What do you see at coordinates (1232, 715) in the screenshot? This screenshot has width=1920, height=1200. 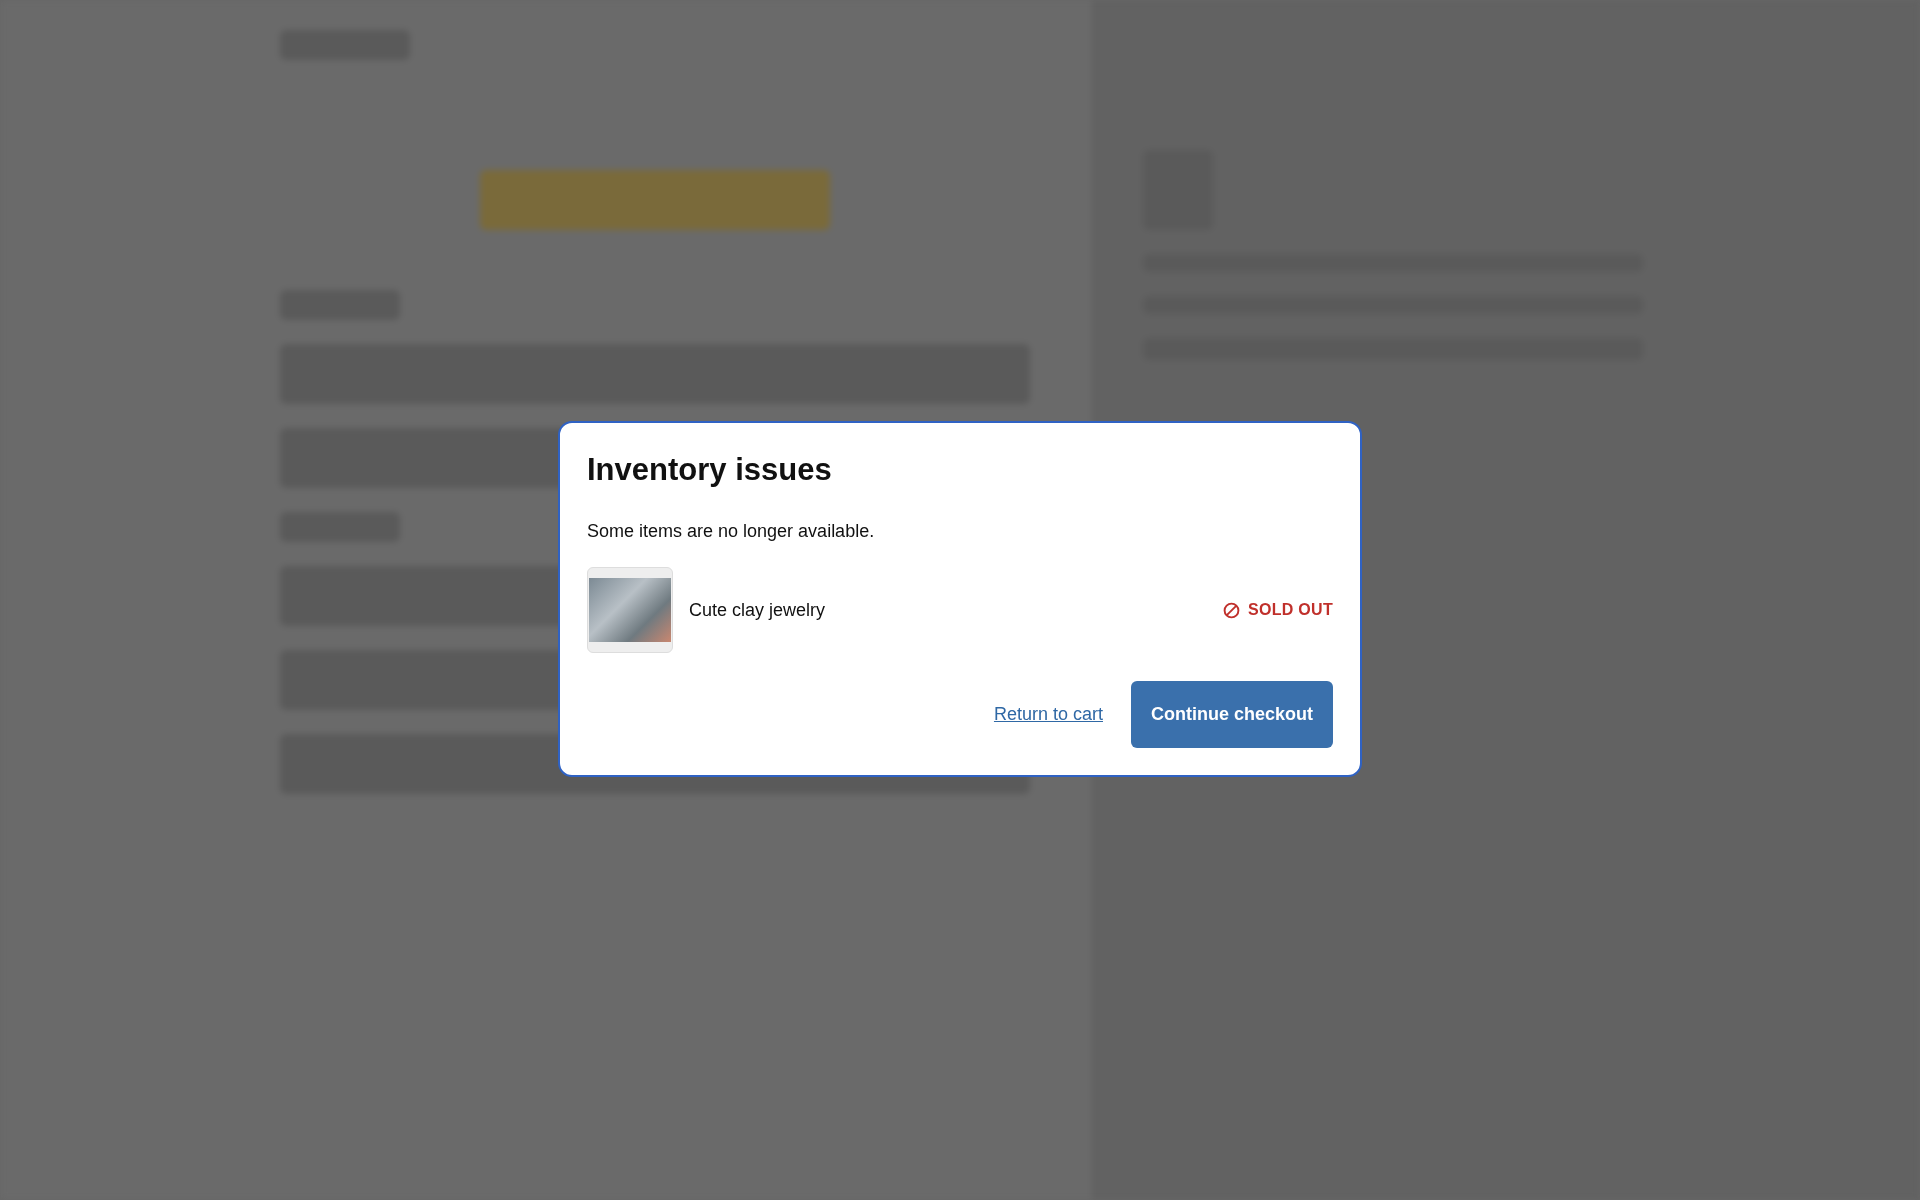 I see `continue-checkout-button: Continue checkout` at bounding box center [1232, 715].